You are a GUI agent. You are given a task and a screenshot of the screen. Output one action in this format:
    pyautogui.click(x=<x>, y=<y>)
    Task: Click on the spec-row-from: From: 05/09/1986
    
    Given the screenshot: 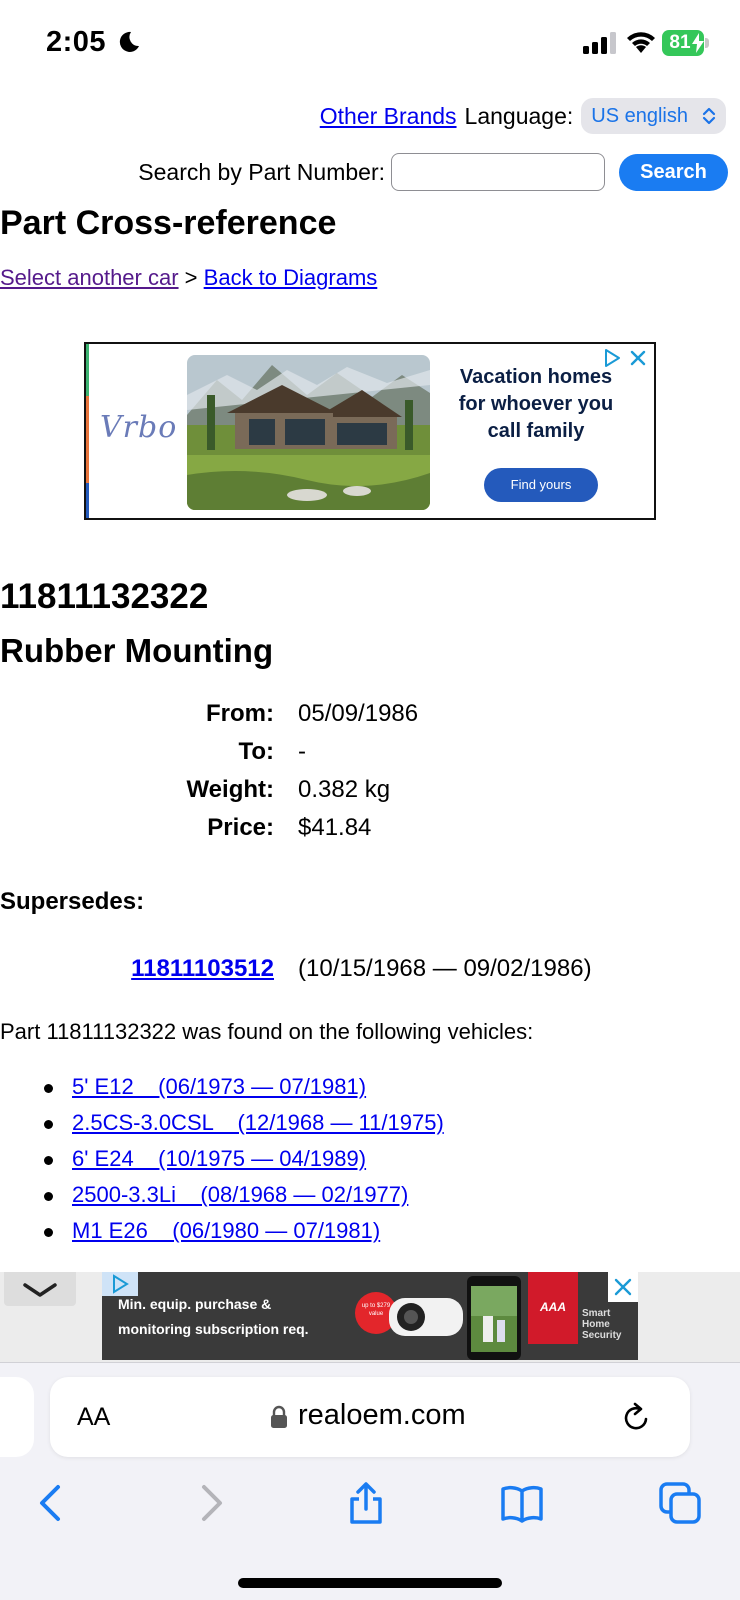 What is the action you would take?
    pyautogui.click(x=370, y=719)
    